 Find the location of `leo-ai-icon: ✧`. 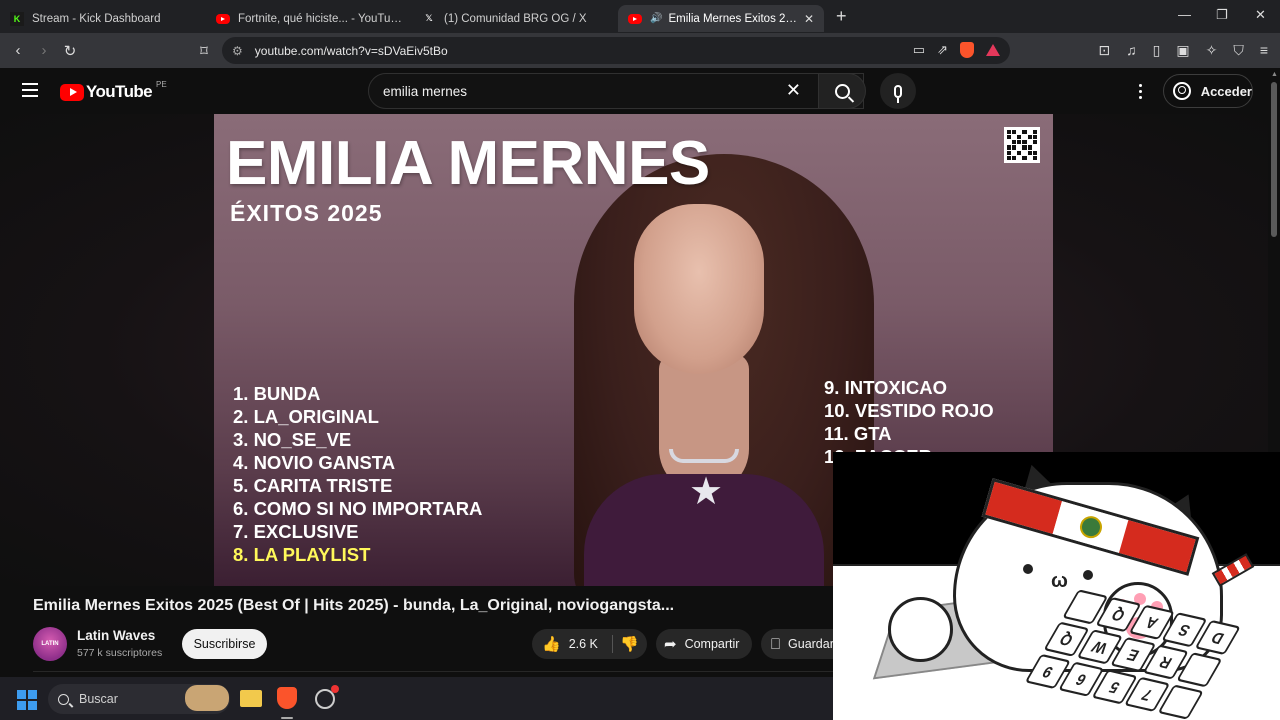

leo-ai-icon: ✧ is located at coordinates (1212, 50).